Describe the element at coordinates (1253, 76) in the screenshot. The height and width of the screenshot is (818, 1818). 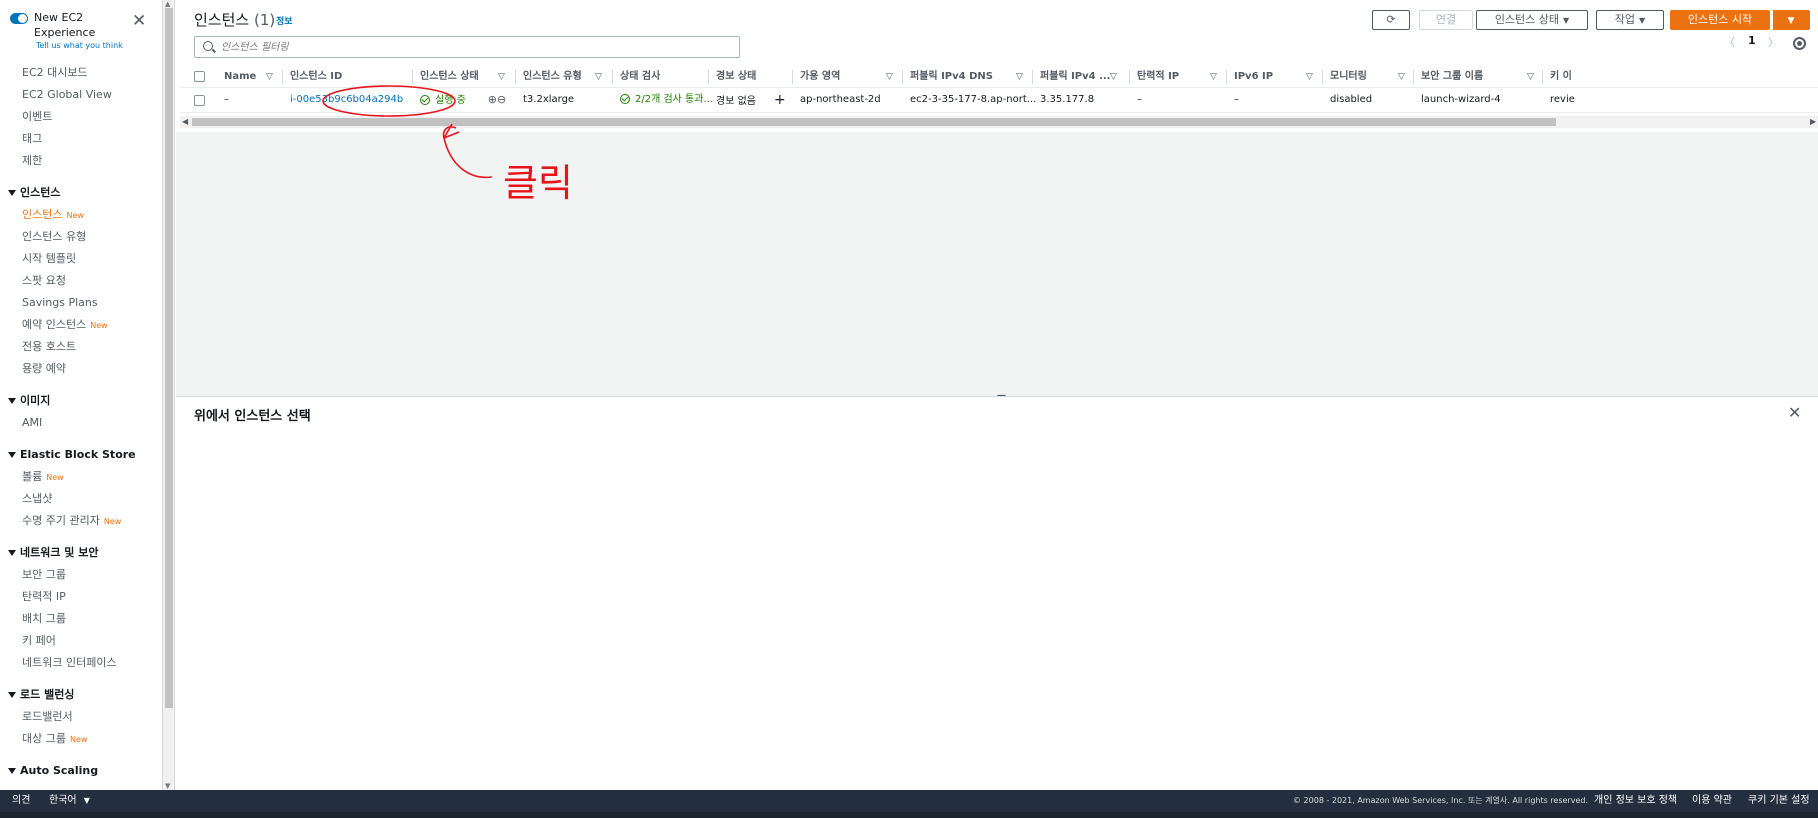
I see `column-header-ipv6: IPv6 IP` at that location.